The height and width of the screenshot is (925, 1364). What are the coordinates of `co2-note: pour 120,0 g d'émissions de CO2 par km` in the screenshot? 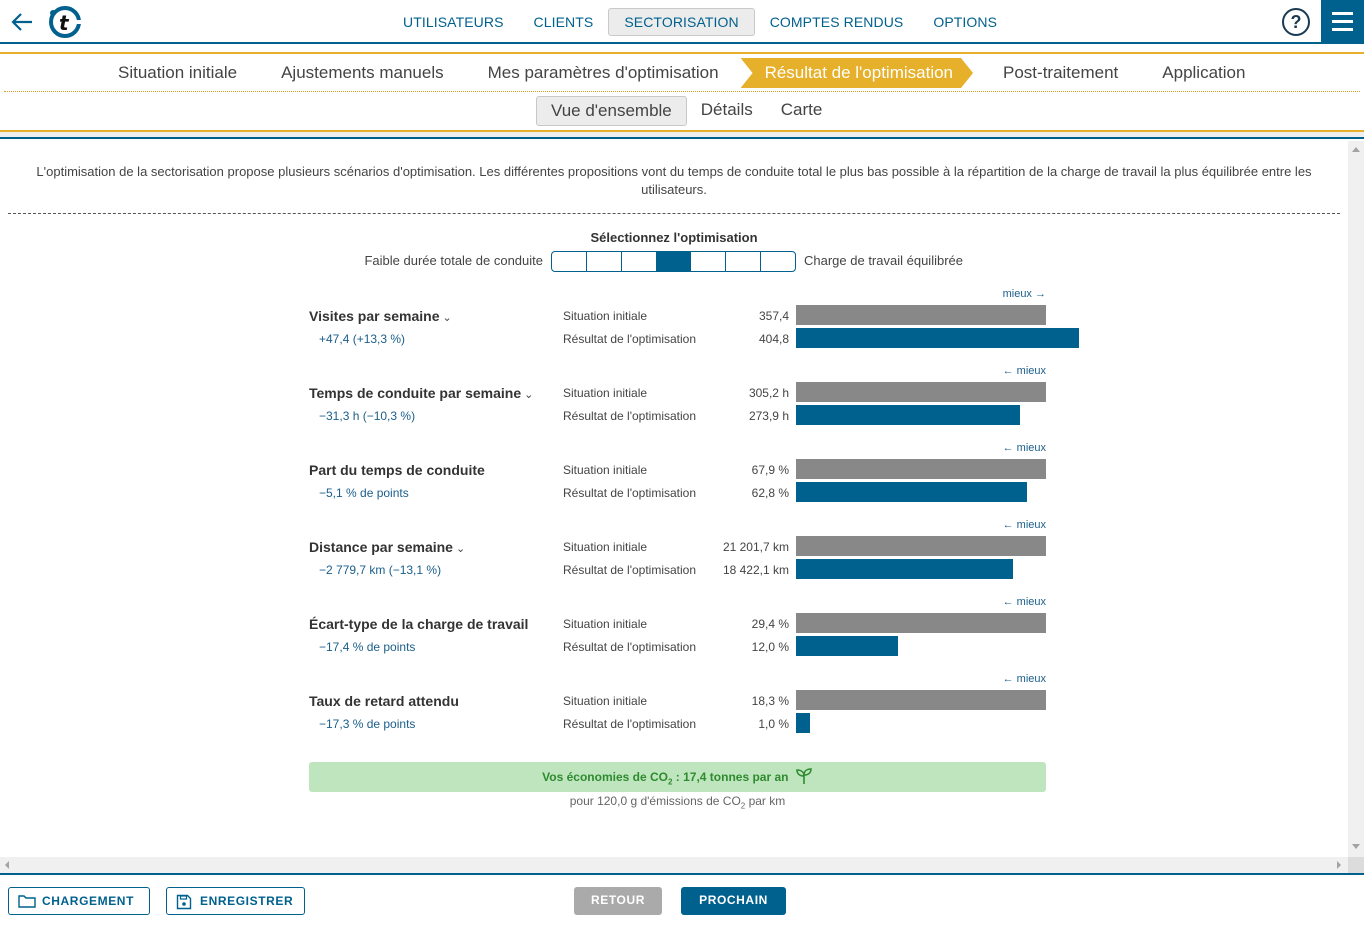 It's located at (677, 802).